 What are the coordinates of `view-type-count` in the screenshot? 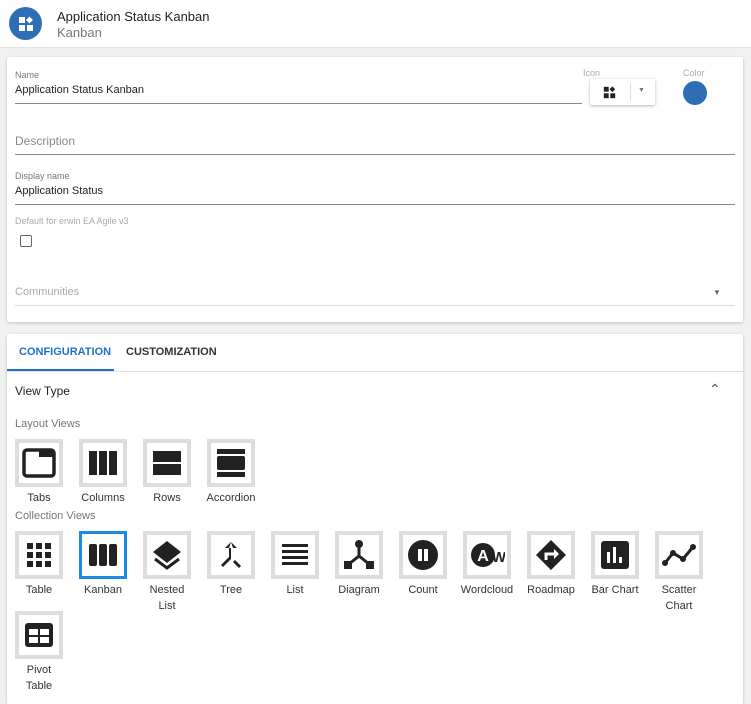 It's located at (423, 555).